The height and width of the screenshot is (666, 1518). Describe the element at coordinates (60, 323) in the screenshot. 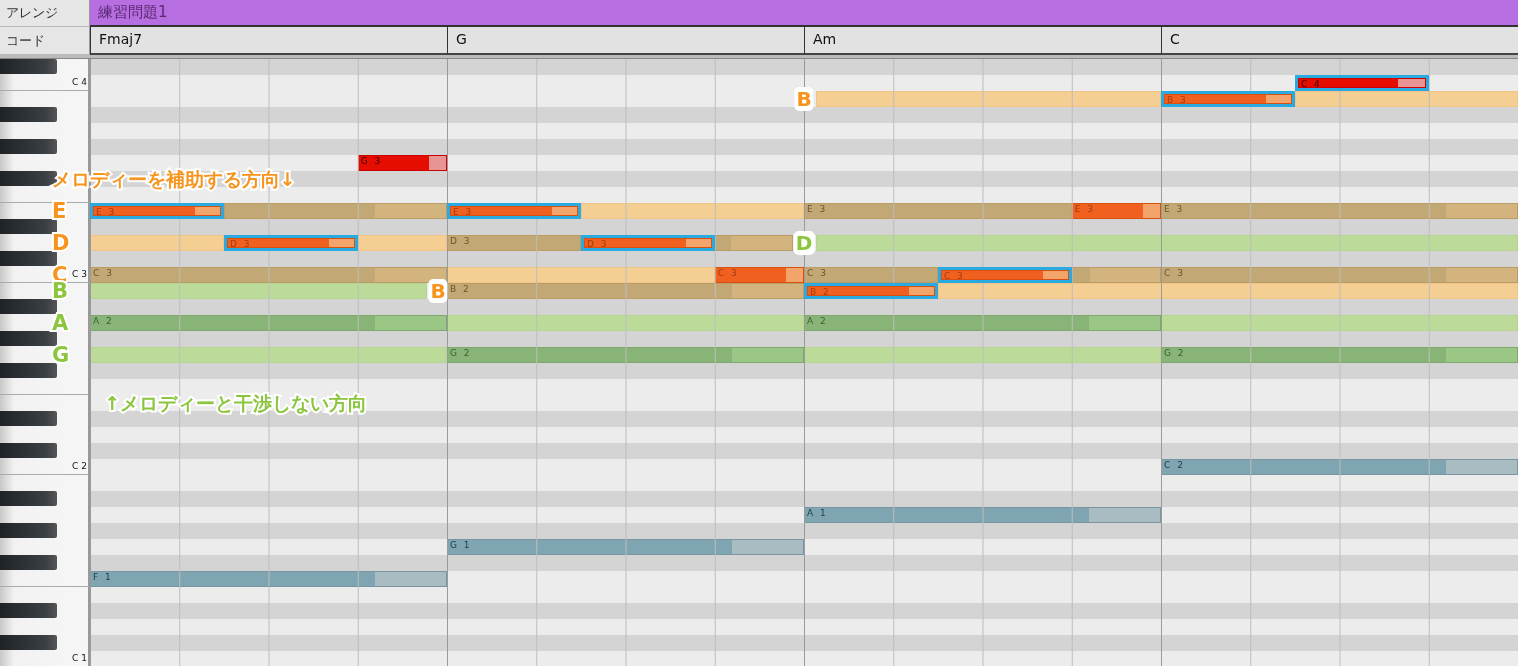

I see `marker-letter: A` at that location.